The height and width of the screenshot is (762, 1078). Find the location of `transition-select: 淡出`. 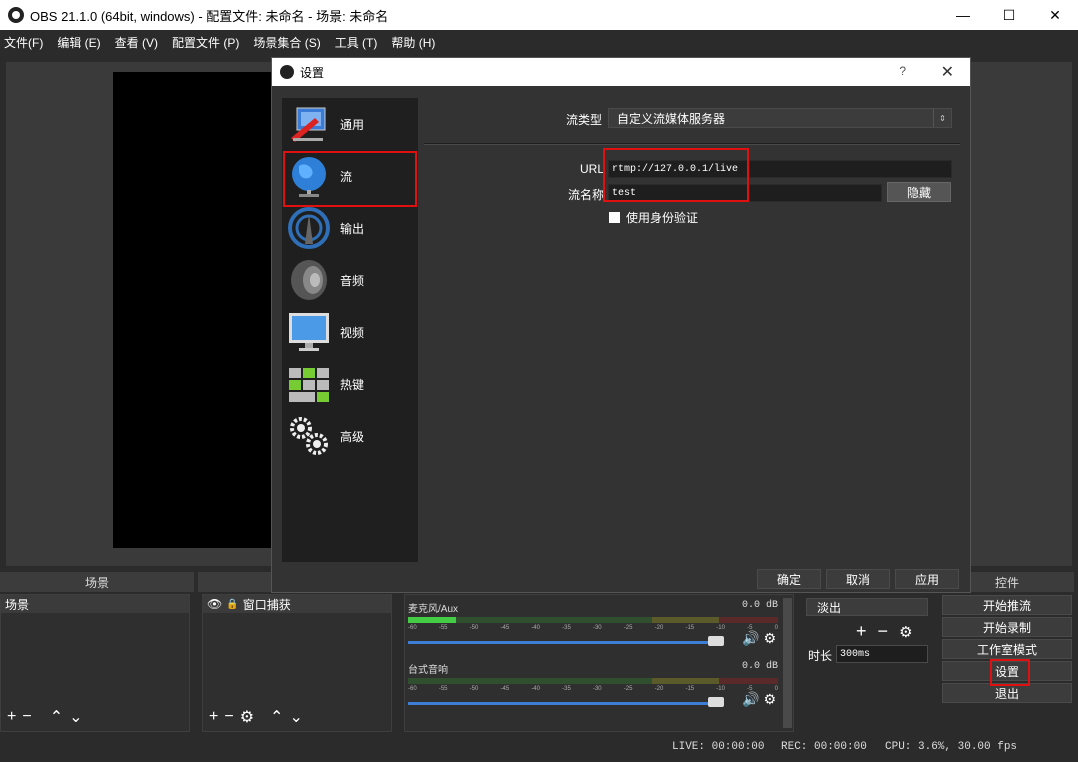

transition-select: 淡出 is located at coordinates (867, 607).